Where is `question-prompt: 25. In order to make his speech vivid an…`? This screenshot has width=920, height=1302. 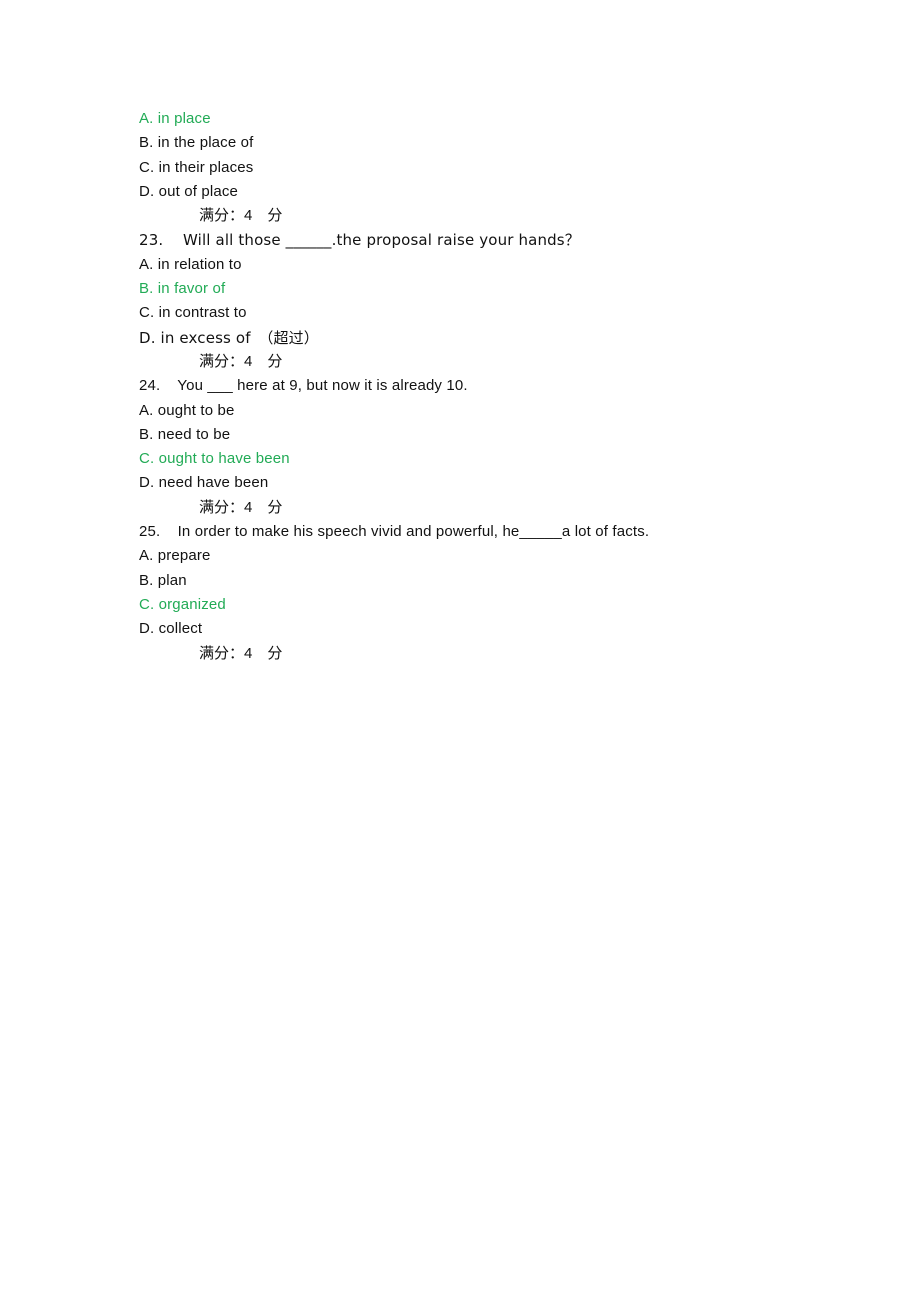 question-prompt: 25. In order to make his speech vivid an… is located at coordinates (394, 532).